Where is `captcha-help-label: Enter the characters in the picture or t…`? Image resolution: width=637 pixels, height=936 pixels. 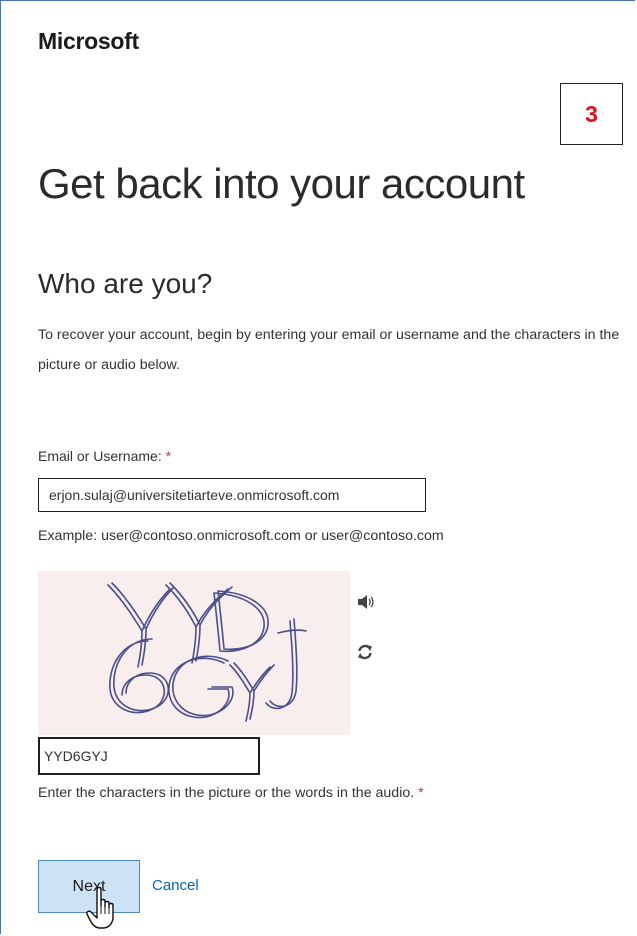 captcha-help-label: Enter the characters in the picture or t… is located at coordinates (226, 793).